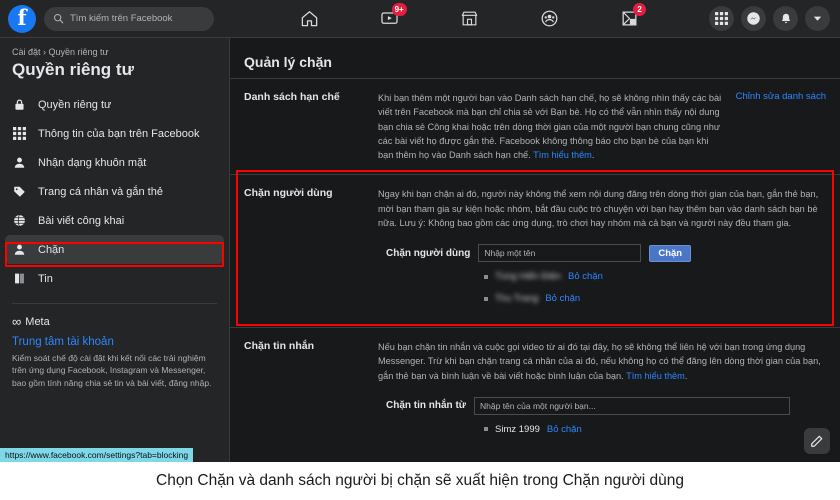 The image size is (840, 500). Describe the element at coordinates (45, 278) in the screenshot. I see `sidebar-item-label: Tin` at that location.